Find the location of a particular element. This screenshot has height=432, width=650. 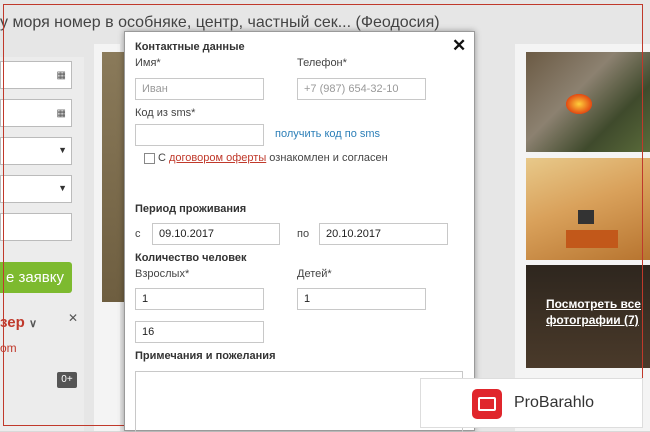

table-graphic is located at coordinates (592, 239).